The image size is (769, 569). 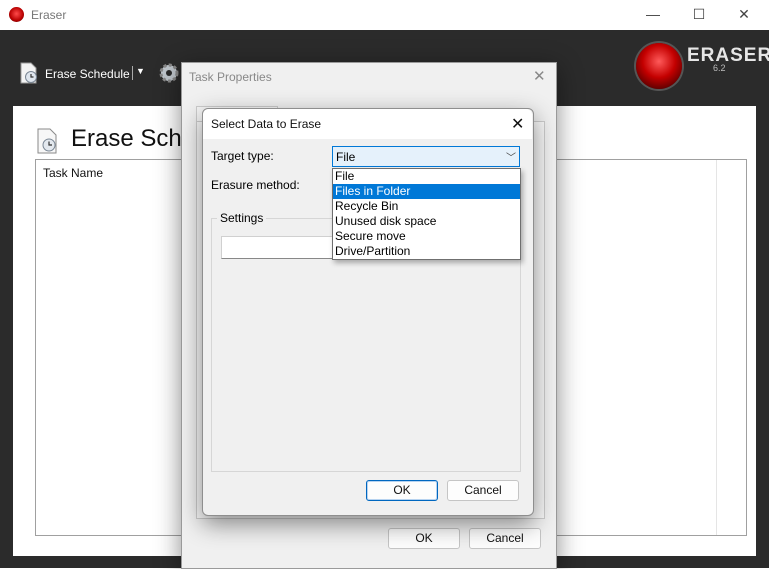 What do you see at coordinates (483, 490) in the screenshot?
I see `select-data-cancel-button: Cancel` at bounding box center [483, 490].